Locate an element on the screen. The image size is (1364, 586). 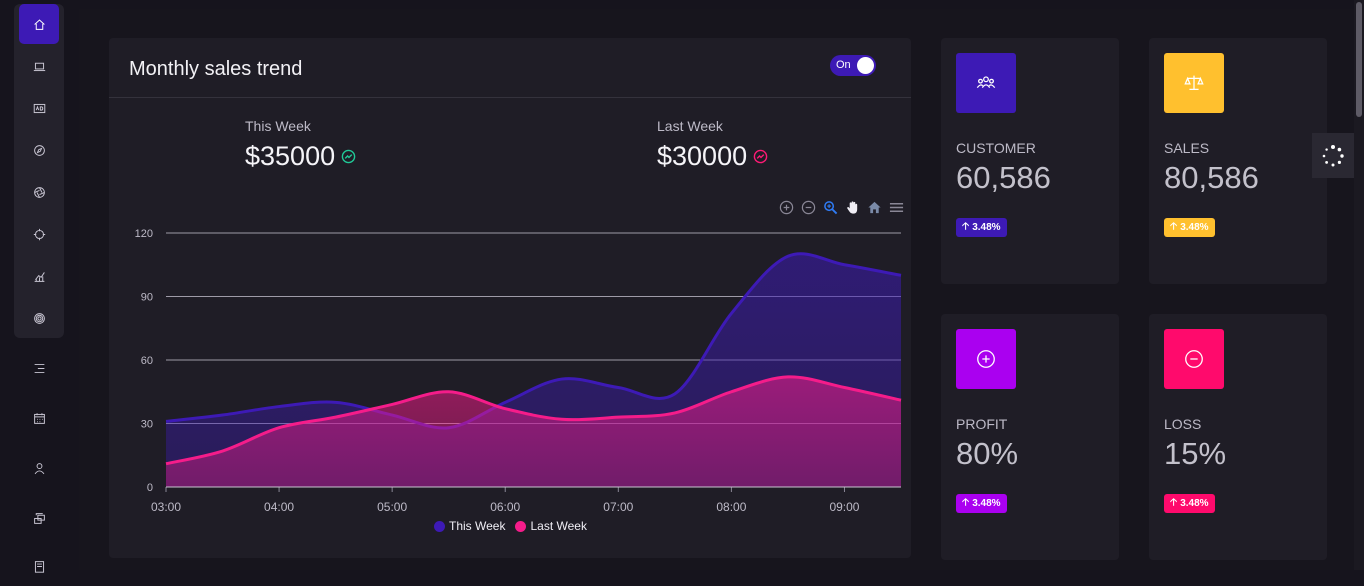
plus-circle-icon is located at coordinates (986, 359).